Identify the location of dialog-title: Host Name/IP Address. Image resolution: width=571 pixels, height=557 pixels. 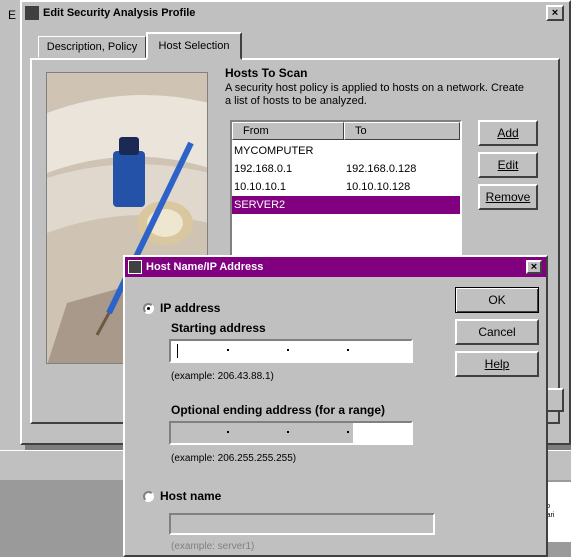
(205, 267).